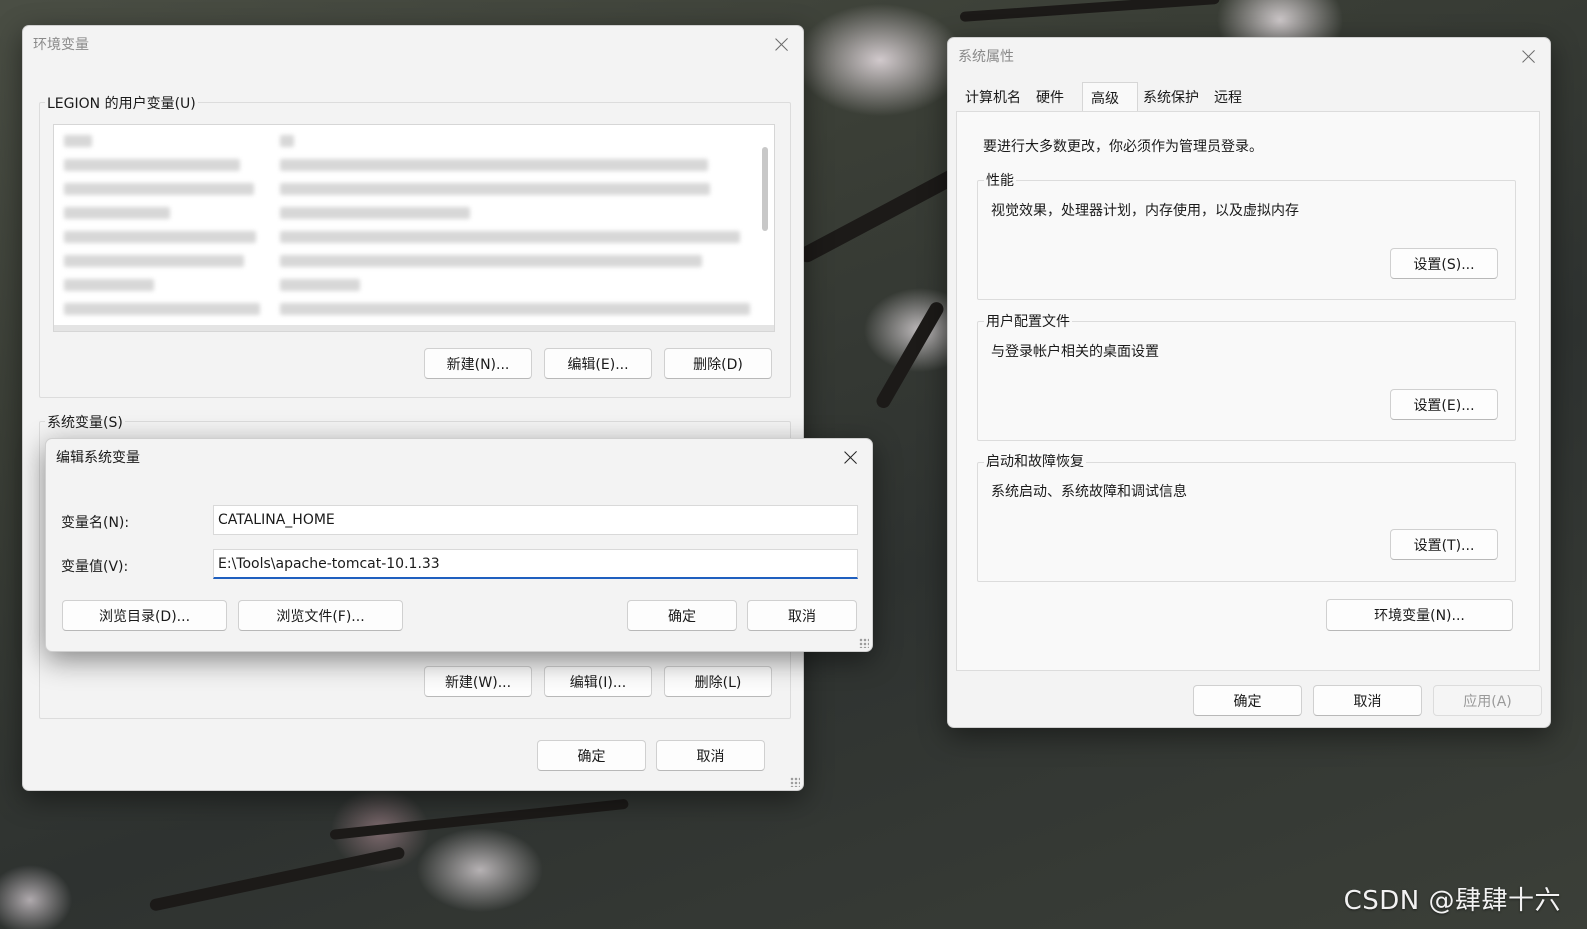 This screenshot has height=929, width=1587. What do you see at coordinates (1000, 180) in the screenshot?
I see `performance-label: 性能` at bounding box center [1000, 180].